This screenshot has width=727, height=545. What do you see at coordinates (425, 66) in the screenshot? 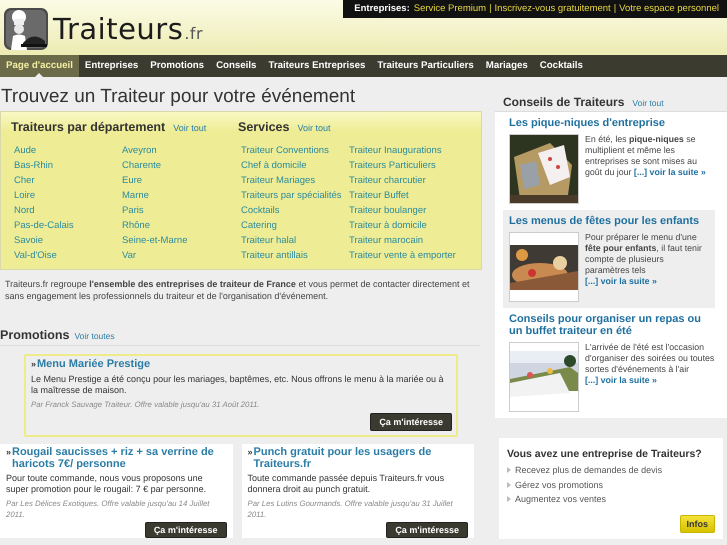
I see `nav-tab: Traiteurs Particuliers` at bounding box center [425, 66].